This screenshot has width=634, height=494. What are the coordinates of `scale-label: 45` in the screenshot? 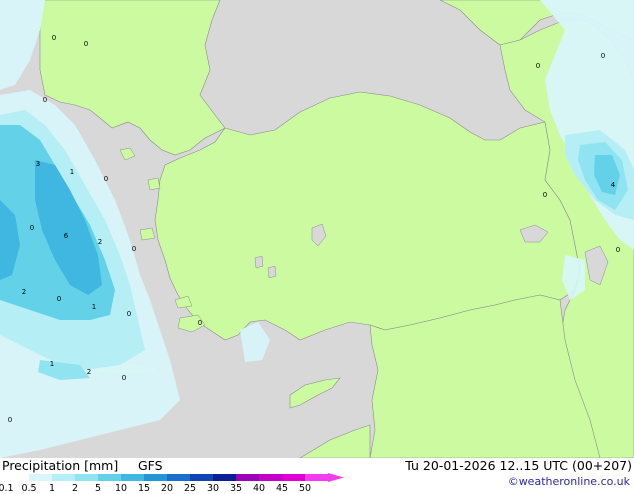 It's located at (282, 488).